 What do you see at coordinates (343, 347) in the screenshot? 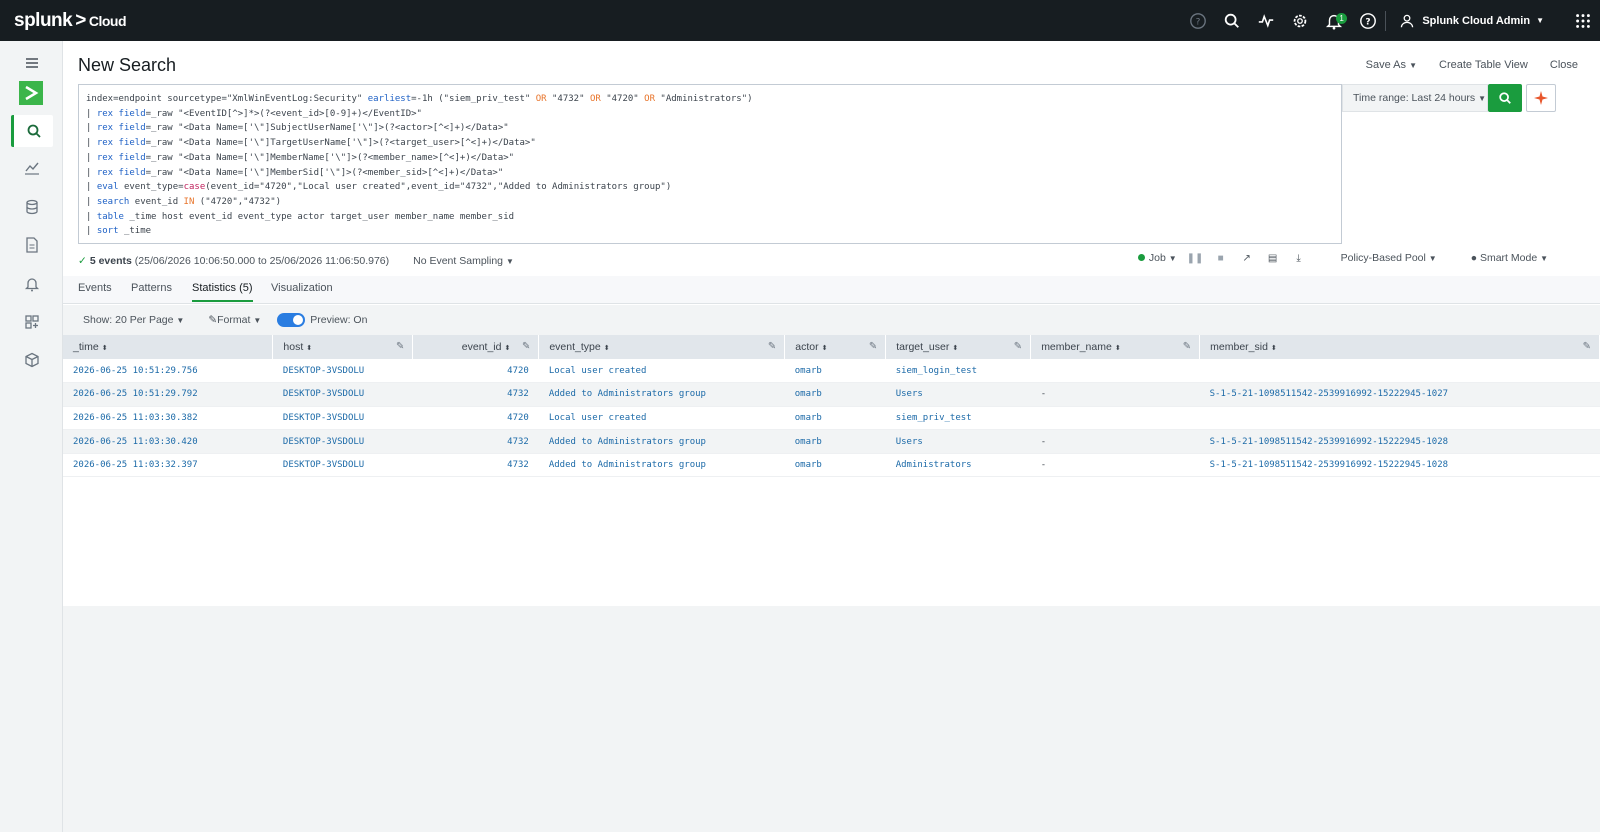
I see `column-header-host: host ⬍ ✎` at bounding box center [343, 347].